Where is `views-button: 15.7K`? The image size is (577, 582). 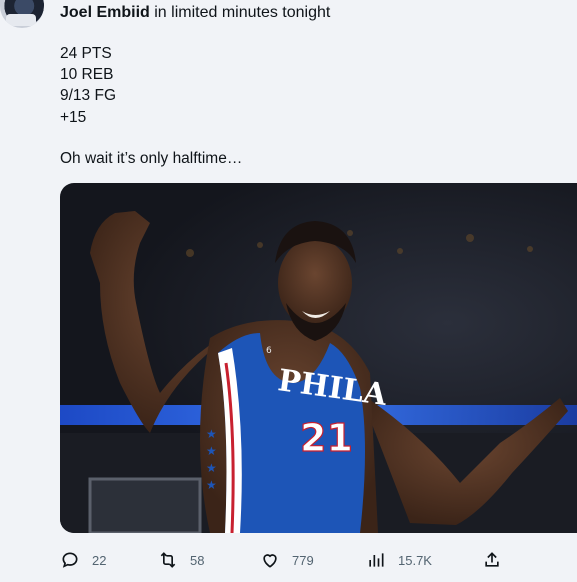
views-button: 15.7K is located at coordinates (399, 560).